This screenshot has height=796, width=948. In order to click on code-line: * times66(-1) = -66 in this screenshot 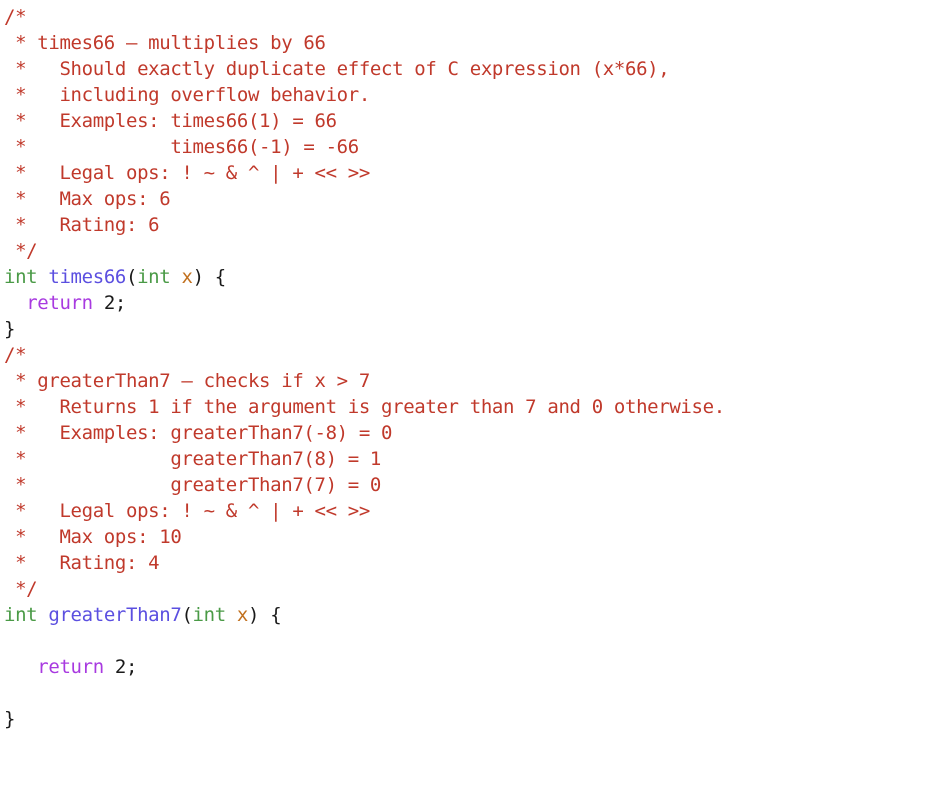, I will do `click(476, 147)`.